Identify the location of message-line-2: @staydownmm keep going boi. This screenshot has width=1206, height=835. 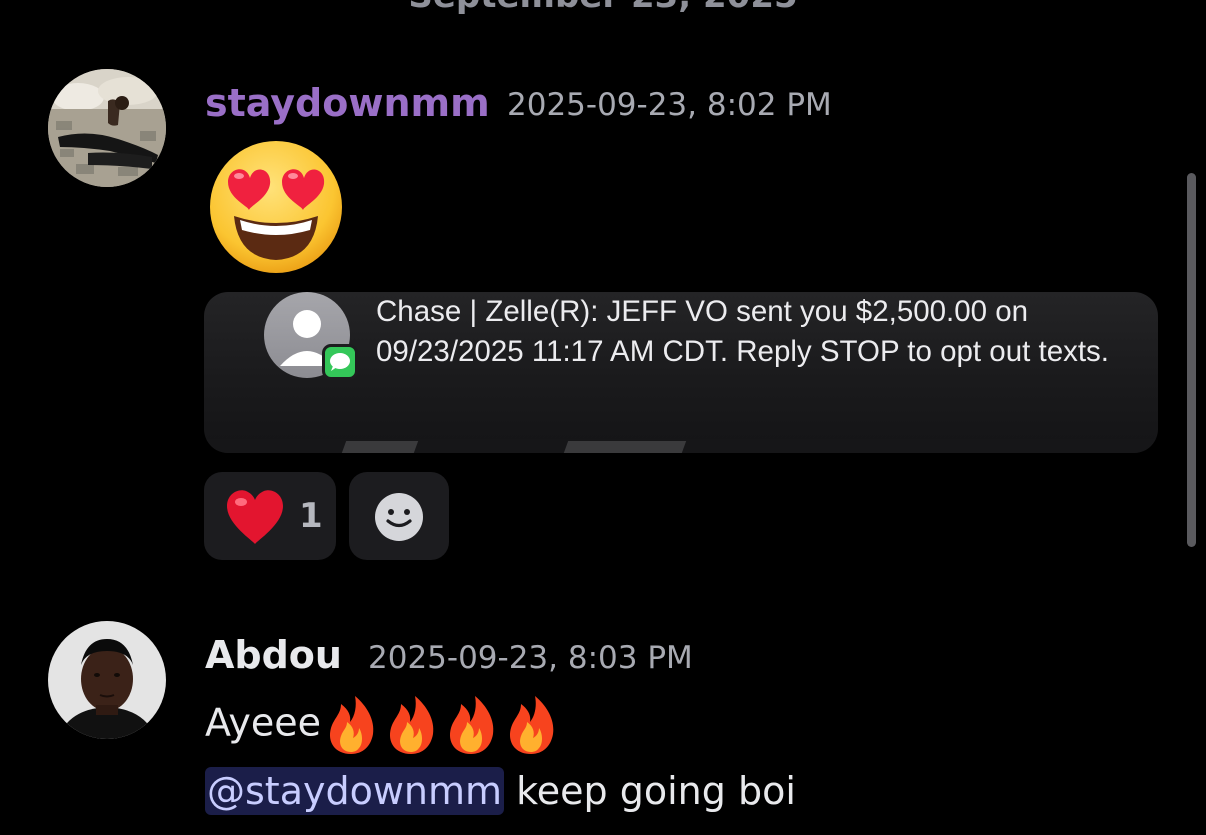
(500, 791).